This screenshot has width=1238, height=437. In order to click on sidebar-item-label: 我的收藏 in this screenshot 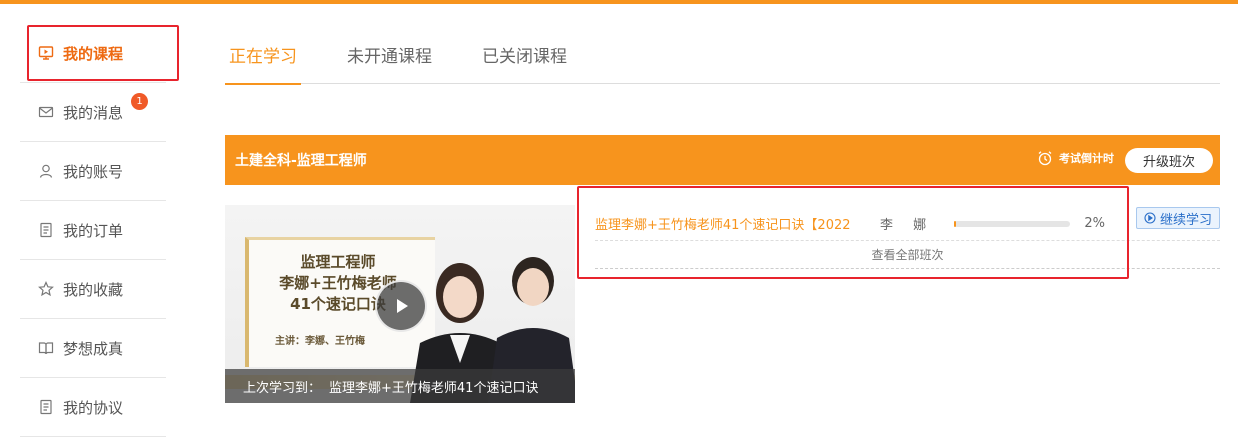, I will do `click(93, 289)`.